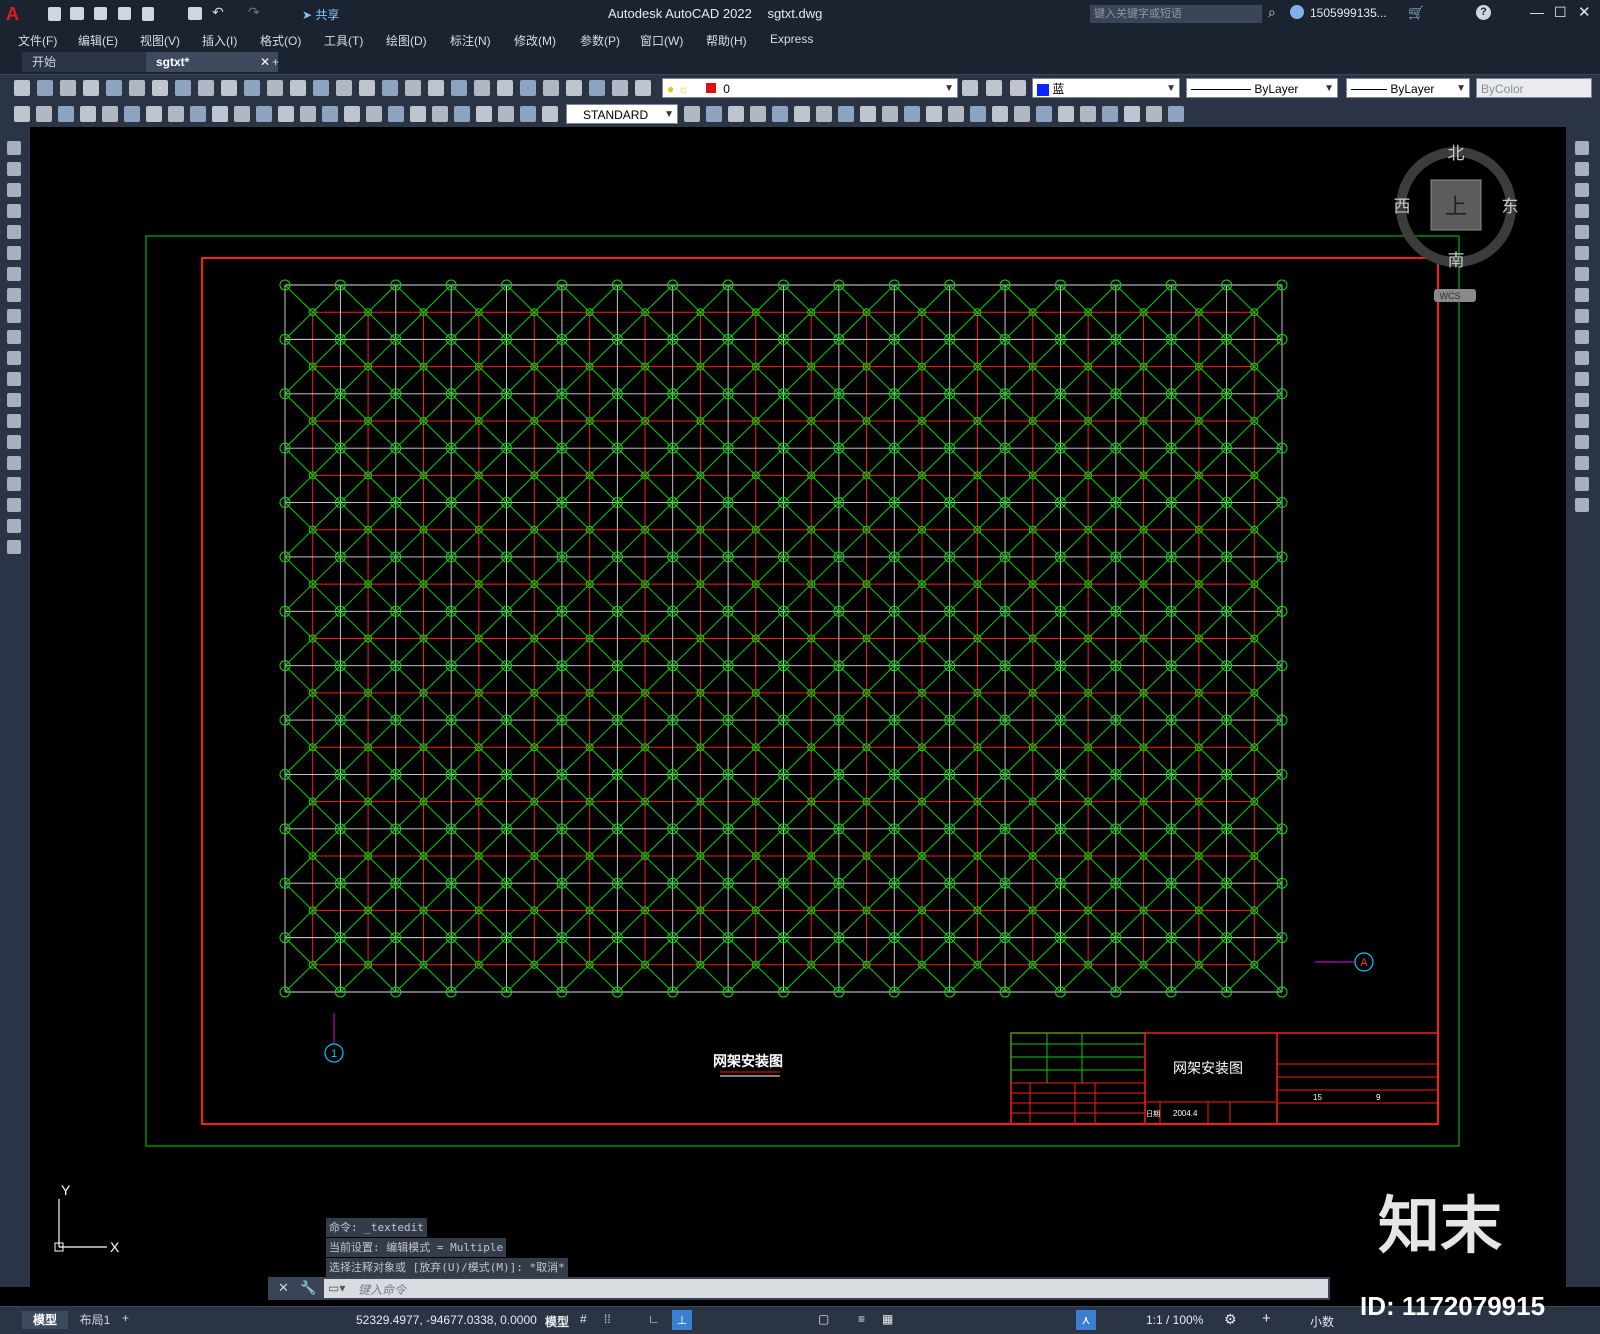 Image resolution: width=1600 pixels, height=1334 pixels. What do you see at coordinates (1322, 1321) in the screenshot?
I see `units-readout: 小数` at bounding box center [1322, 1321].